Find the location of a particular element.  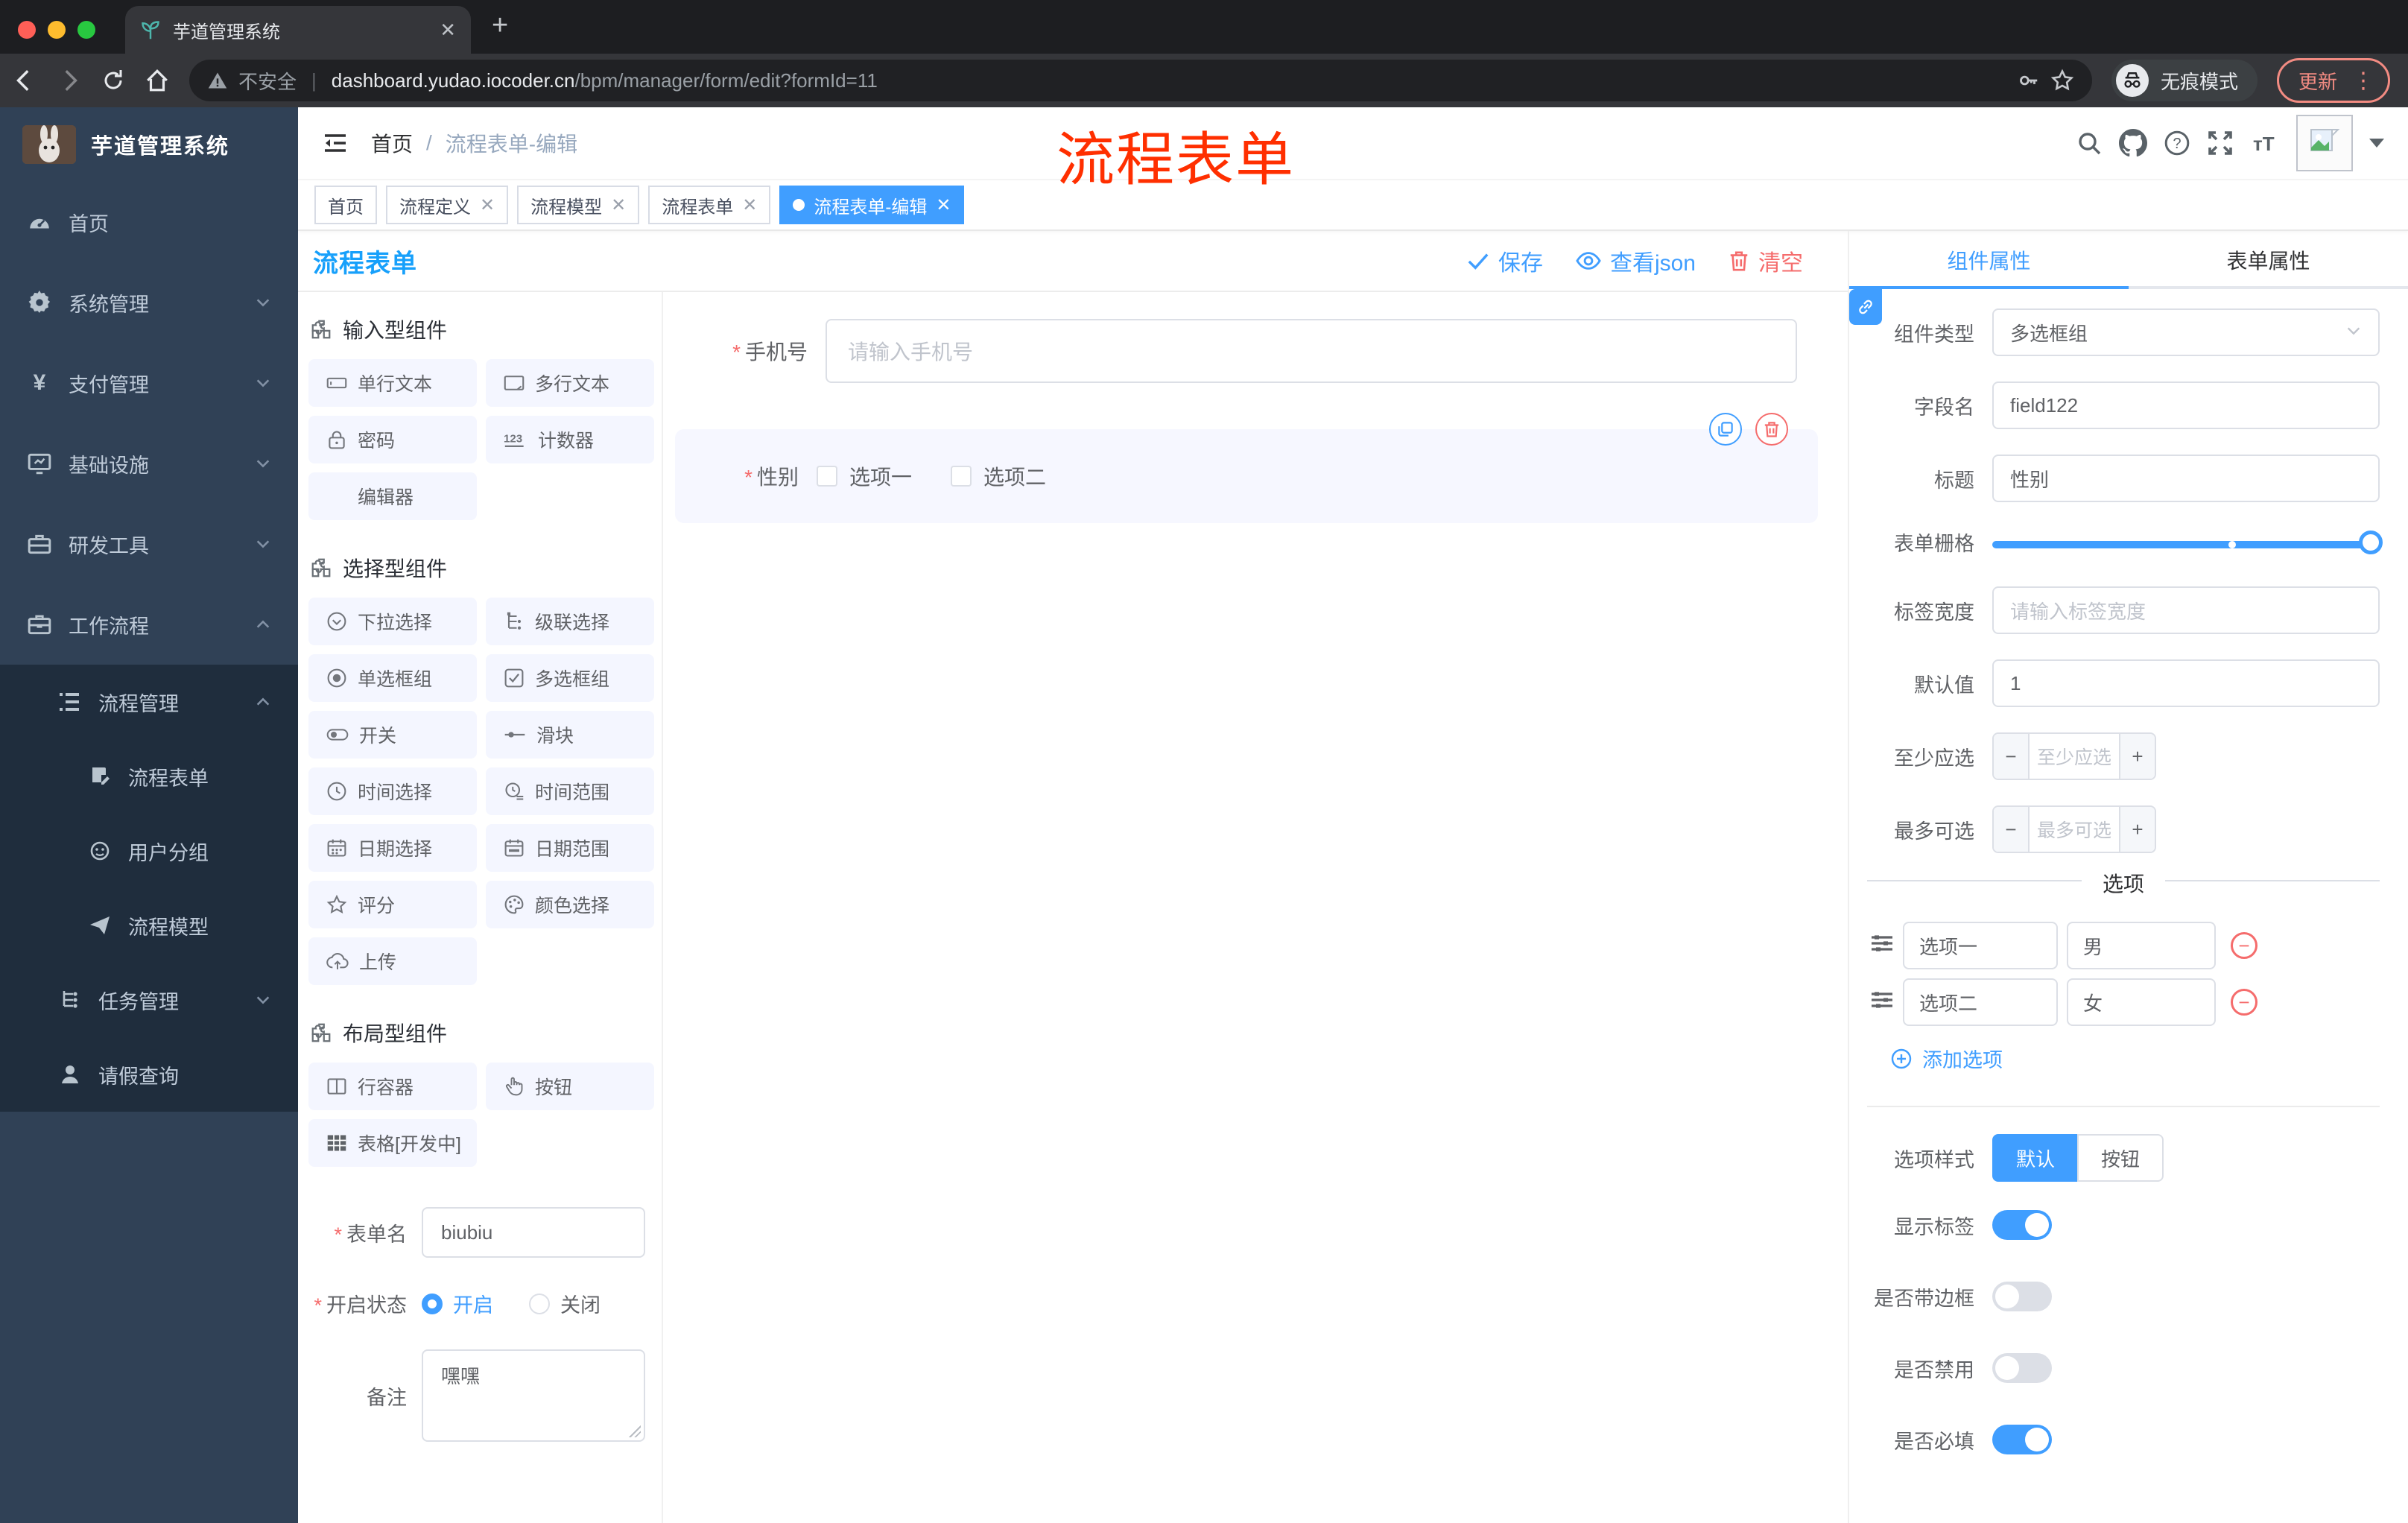

max-select-stepper: − 最多可选 + is located at coordinates (2074, 829).